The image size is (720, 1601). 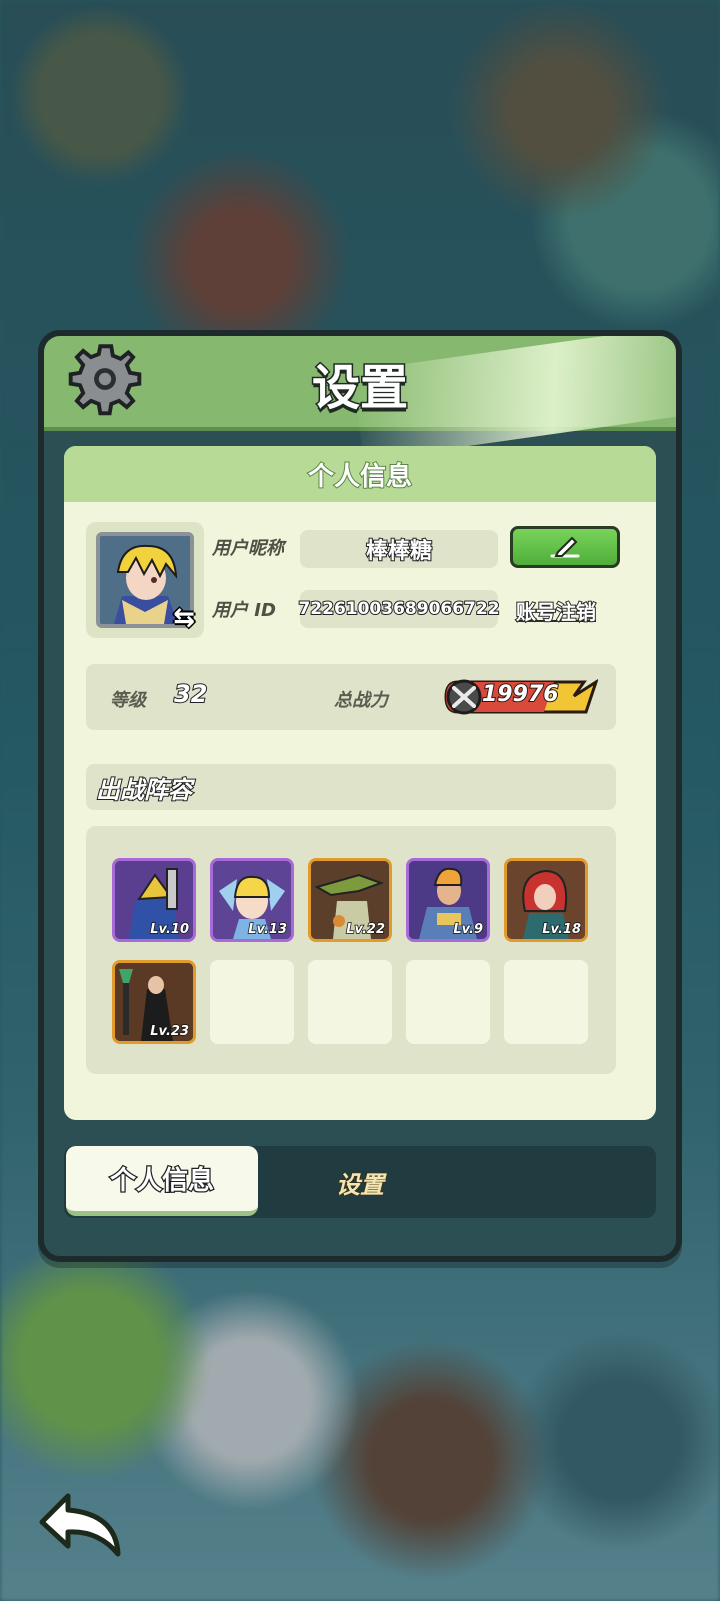 What do you see at coordinates (83, 1525) in the screenshot?
I see `back-arrow-icon` at bounding box center [83, 1525].